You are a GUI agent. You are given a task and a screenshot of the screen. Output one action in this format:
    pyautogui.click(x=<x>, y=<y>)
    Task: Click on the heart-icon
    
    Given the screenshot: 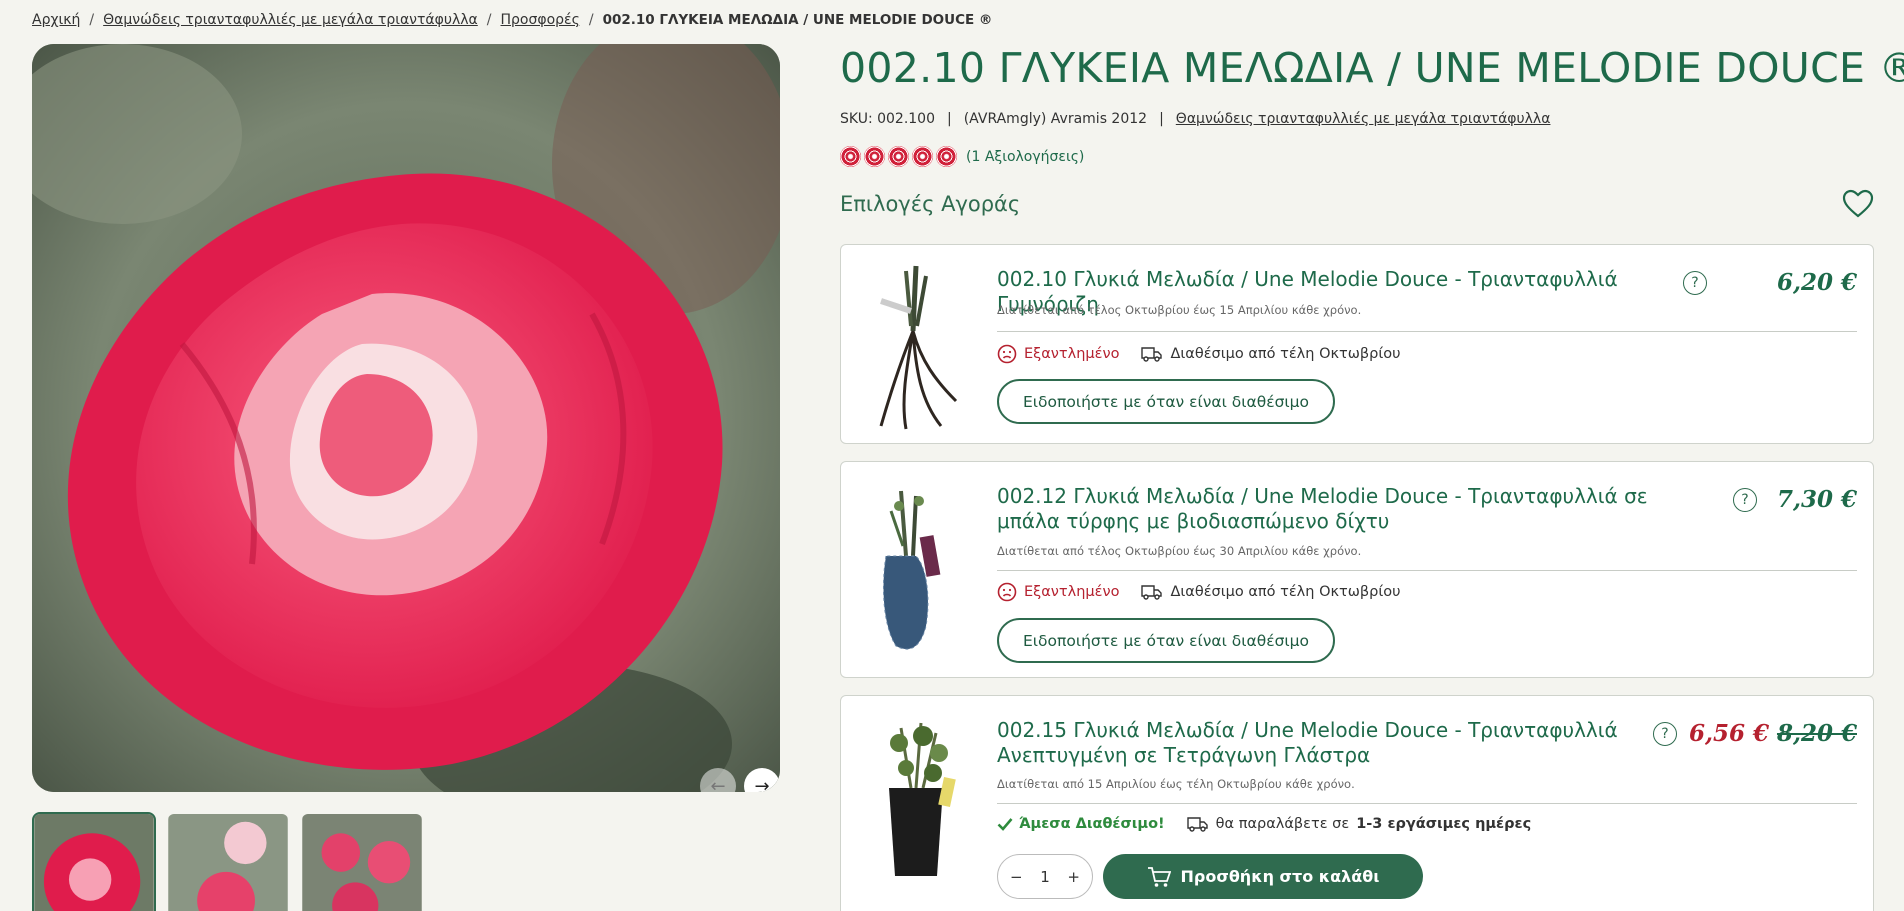 What is the action you would take?
    pyautogui.click(x=1858, y=203)
    